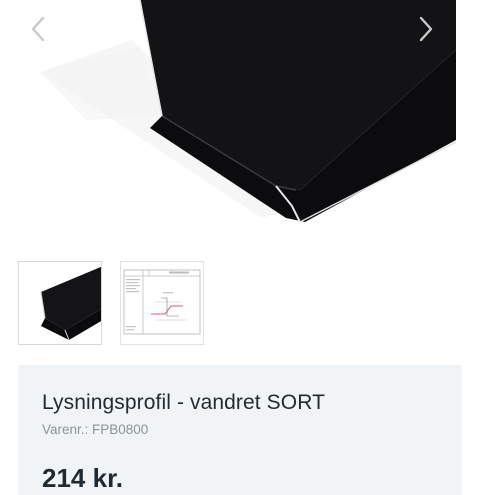  I want to click on gallery-next-button, so click(434, 34).